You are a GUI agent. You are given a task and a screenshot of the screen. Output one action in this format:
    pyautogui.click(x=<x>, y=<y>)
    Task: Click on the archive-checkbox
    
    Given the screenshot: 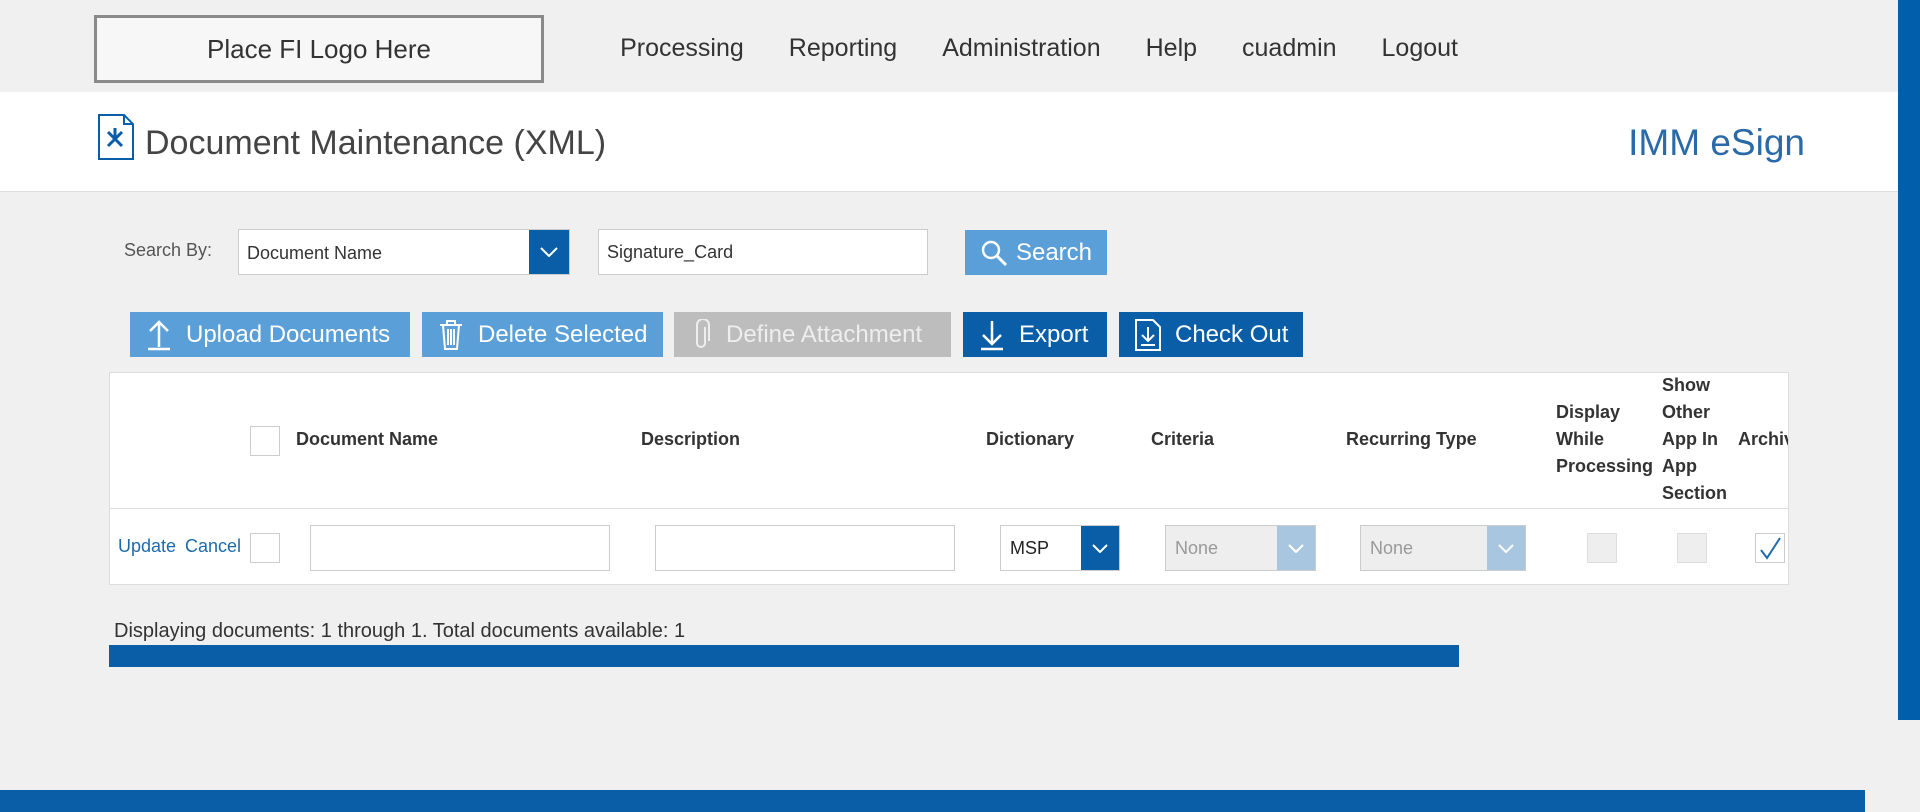 What is the action you would take?
    pyautogui.click(x=1770, y=548)
    